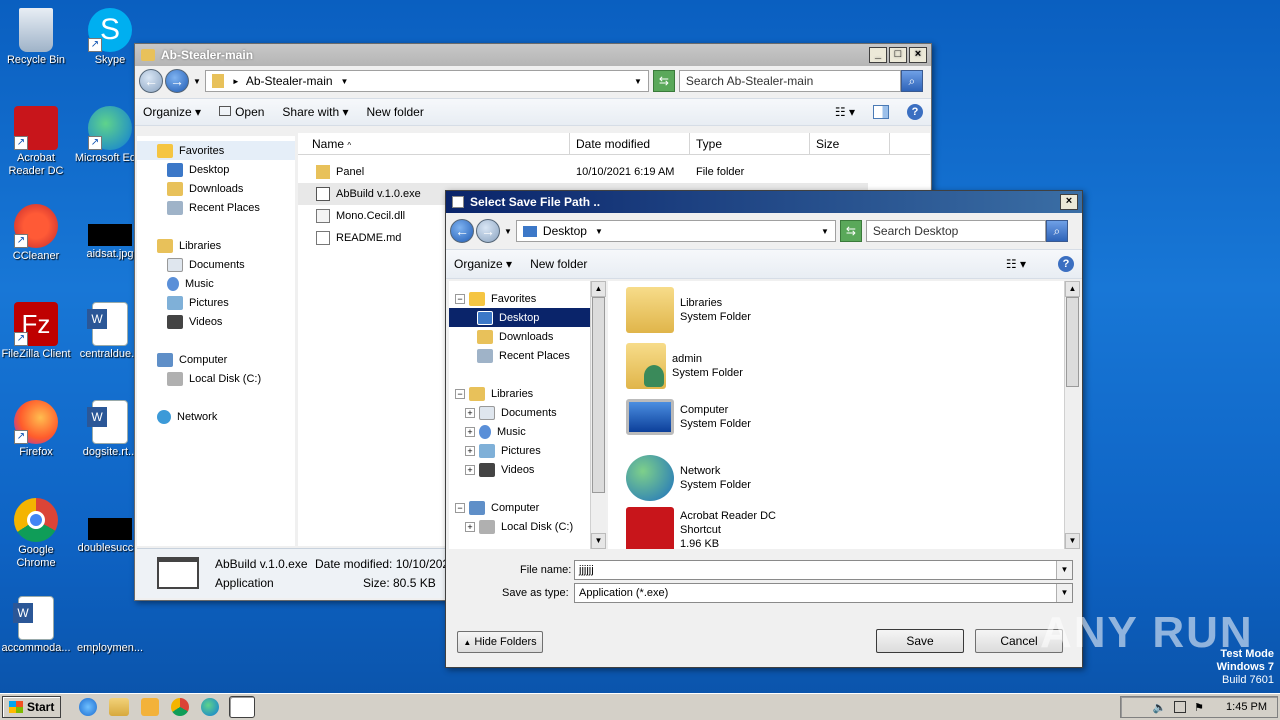  Describe the element at coordinates (955, 231) in the screenshot. I see `search-input: Search Desktop` at that location.